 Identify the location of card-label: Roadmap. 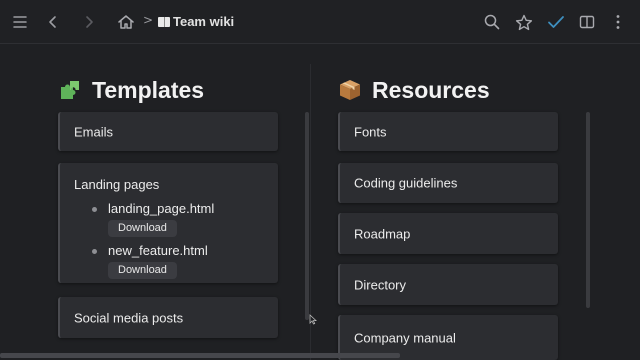
(382, 233).